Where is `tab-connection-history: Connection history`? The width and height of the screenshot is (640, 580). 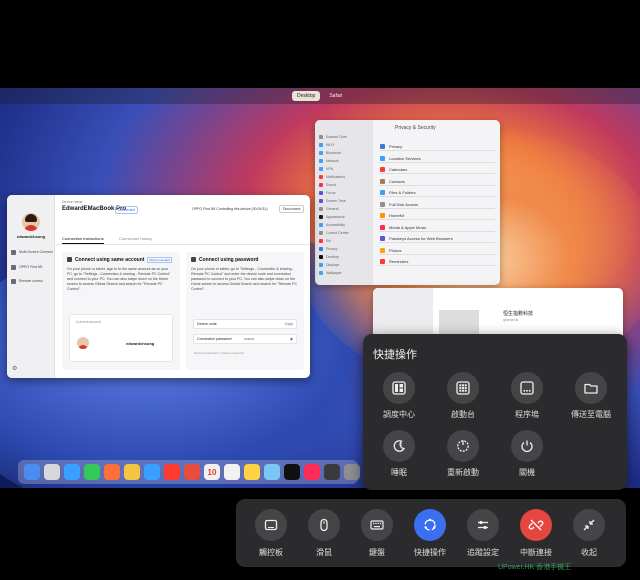 tab-connection-history: Connection history is located at coordinates (135, 238).